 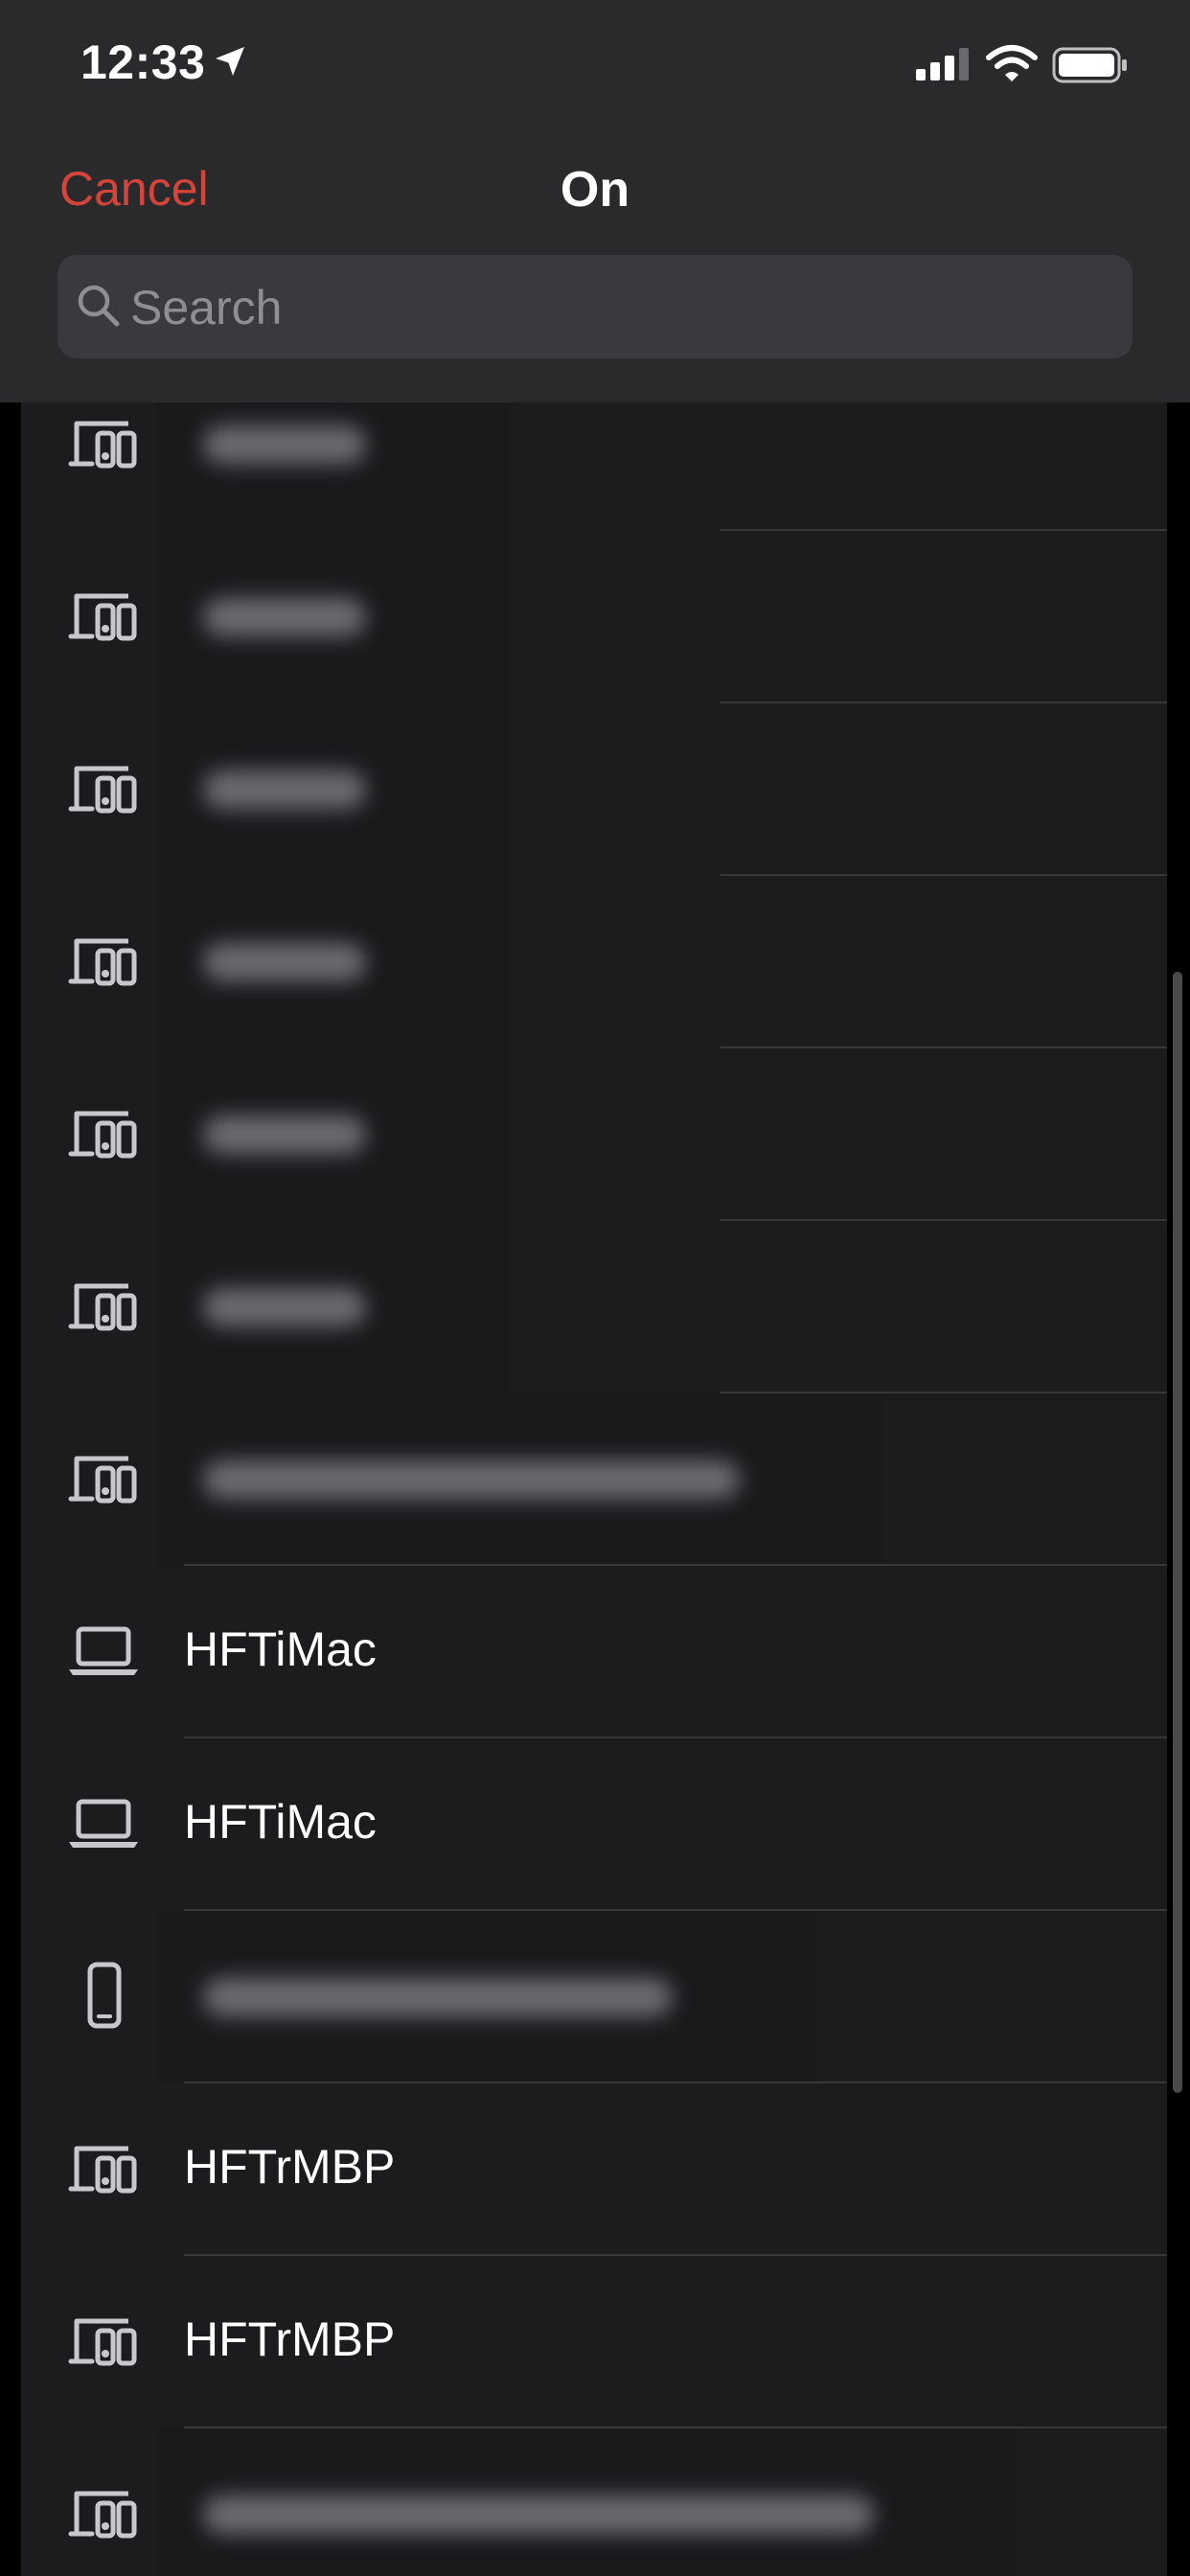 What do you see at coordinates (595, 67) in the screenshot?
I see `status-bar: 12:33` at bounding box center [595, 67].